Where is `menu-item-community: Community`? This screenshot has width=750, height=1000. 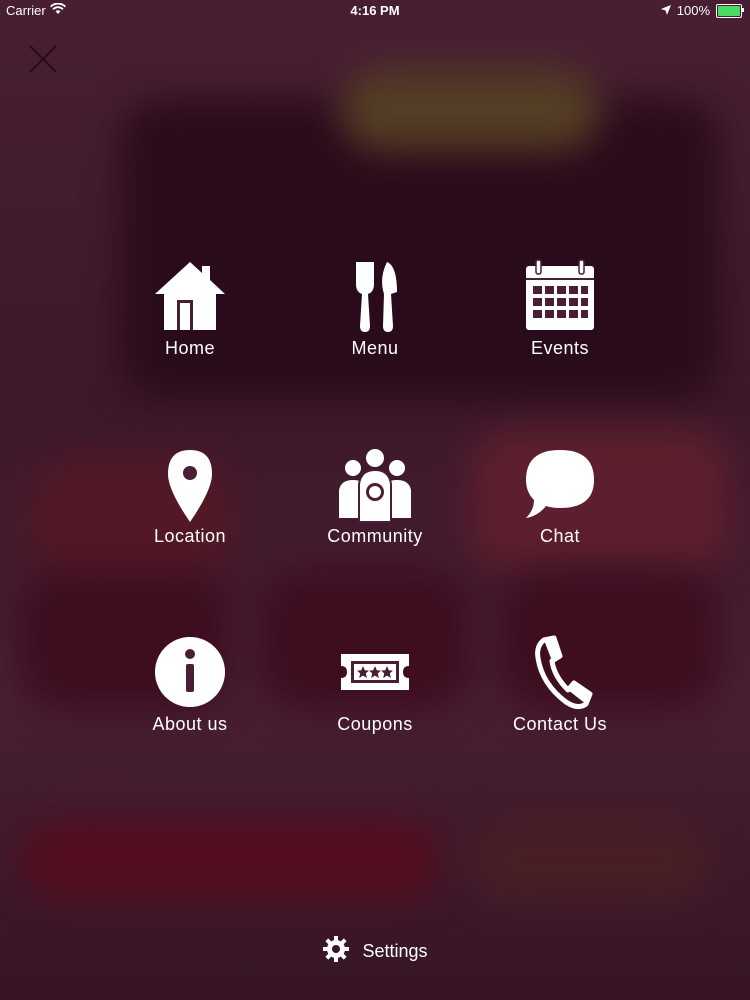 menu-item-community: Community is located at coordinates (375, 501).